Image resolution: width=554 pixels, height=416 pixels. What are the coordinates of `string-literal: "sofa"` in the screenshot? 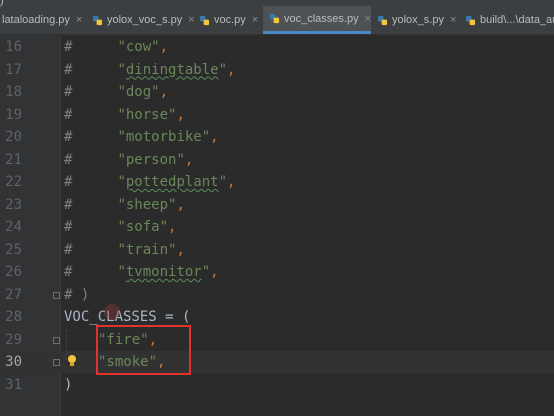 It's located at (143, 227).